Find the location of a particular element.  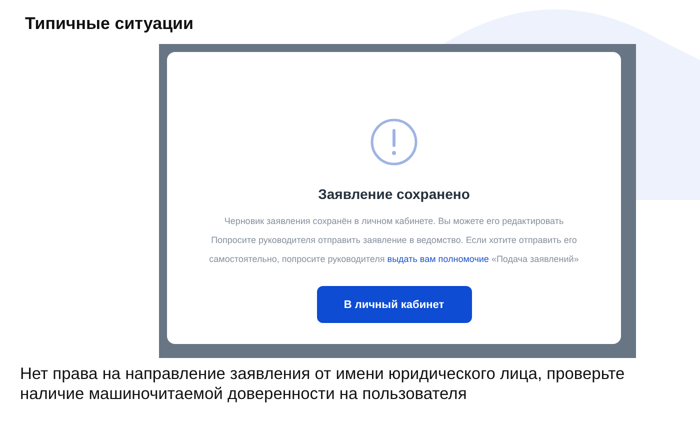

dialog-note: Попросите руководителя отправить заявление в ведомство. Если хотите отправить его самостоятельно, попросите руководителя выдать вам полномочие «Подача заявлений» is located at coordinates (394, 250).